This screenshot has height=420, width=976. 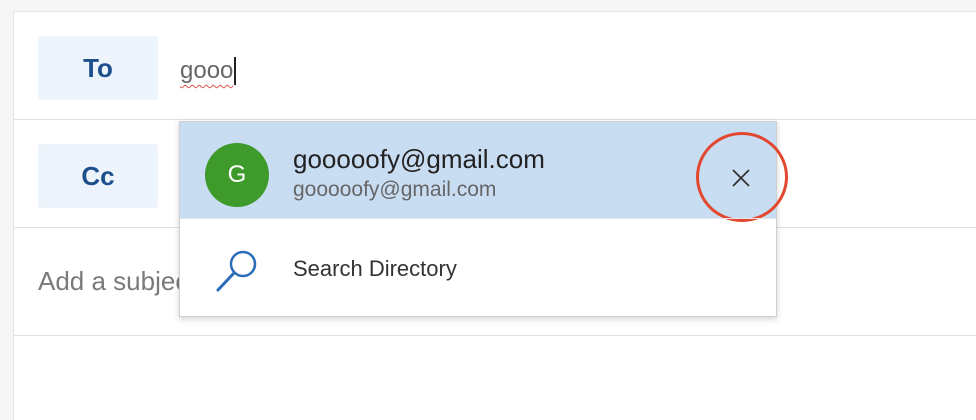 What do you see at coordinates (235, 71) in the screenshot?
I see `text-caret` at bounding box center [235, 71].